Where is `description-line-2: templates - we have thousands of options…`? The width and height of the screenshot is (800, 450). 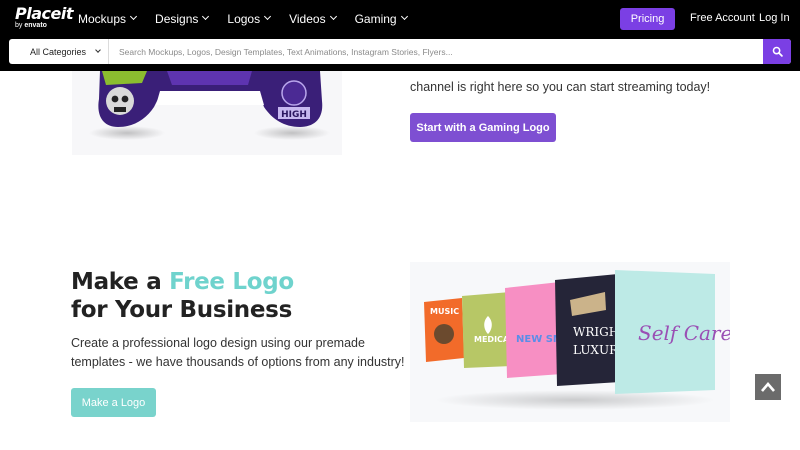 description-line-2: templates - we have thousands of options… is located at coordinates (238, 362).